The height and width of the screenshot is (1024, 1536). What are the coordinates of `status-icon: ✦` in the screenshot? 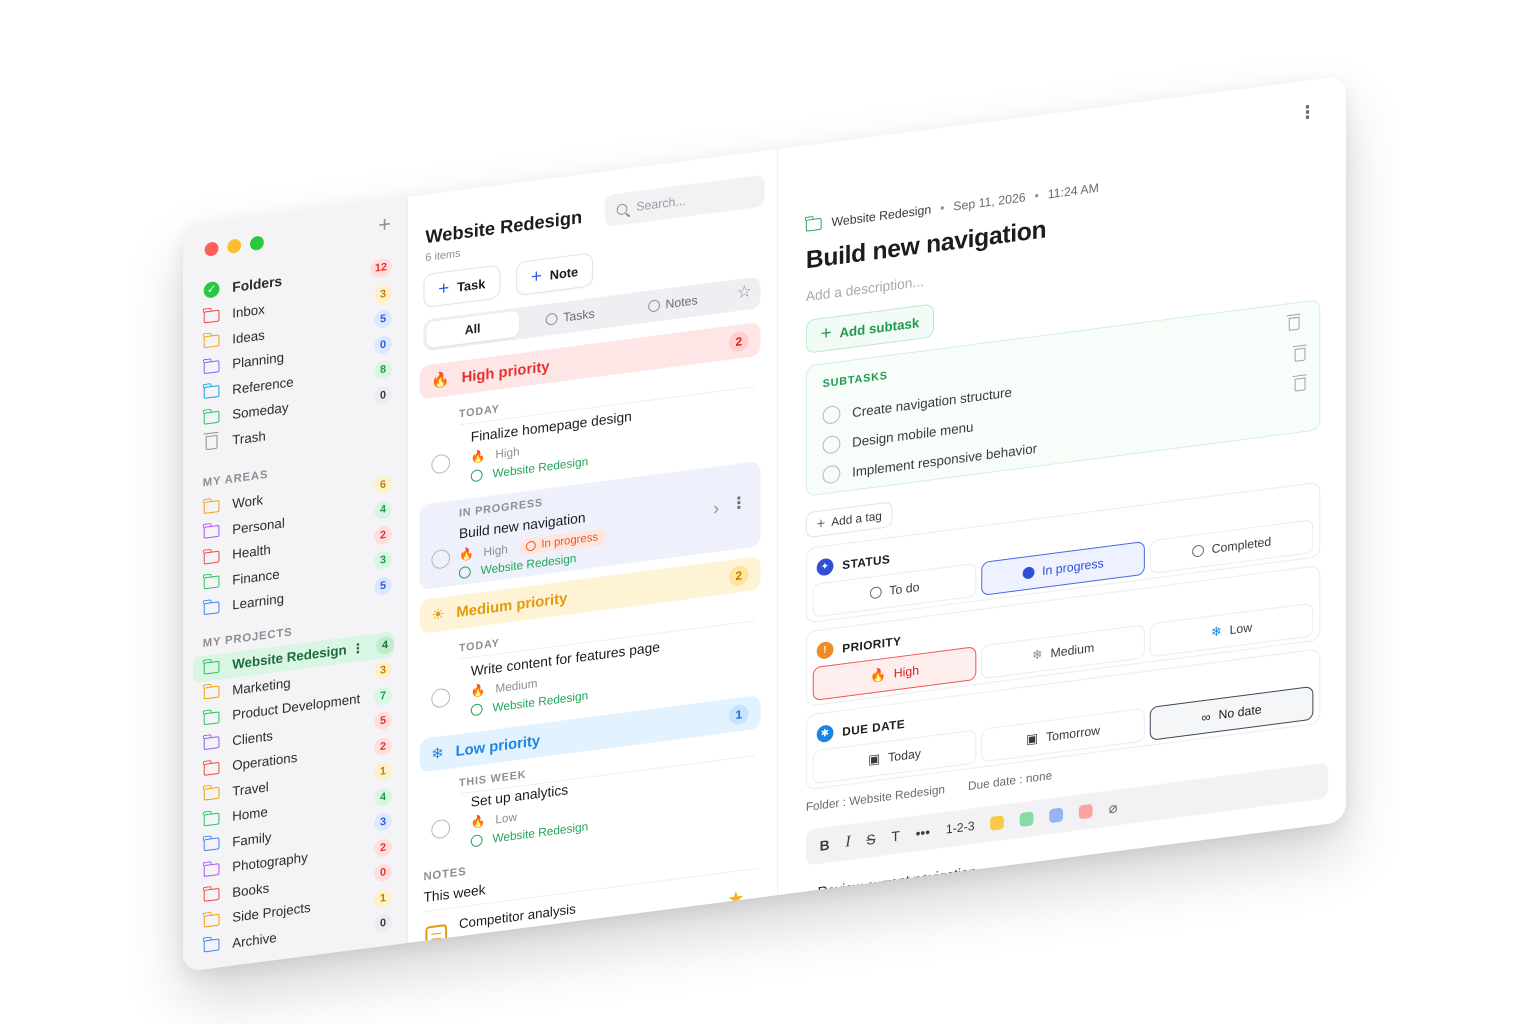 It's located at (825, 567).